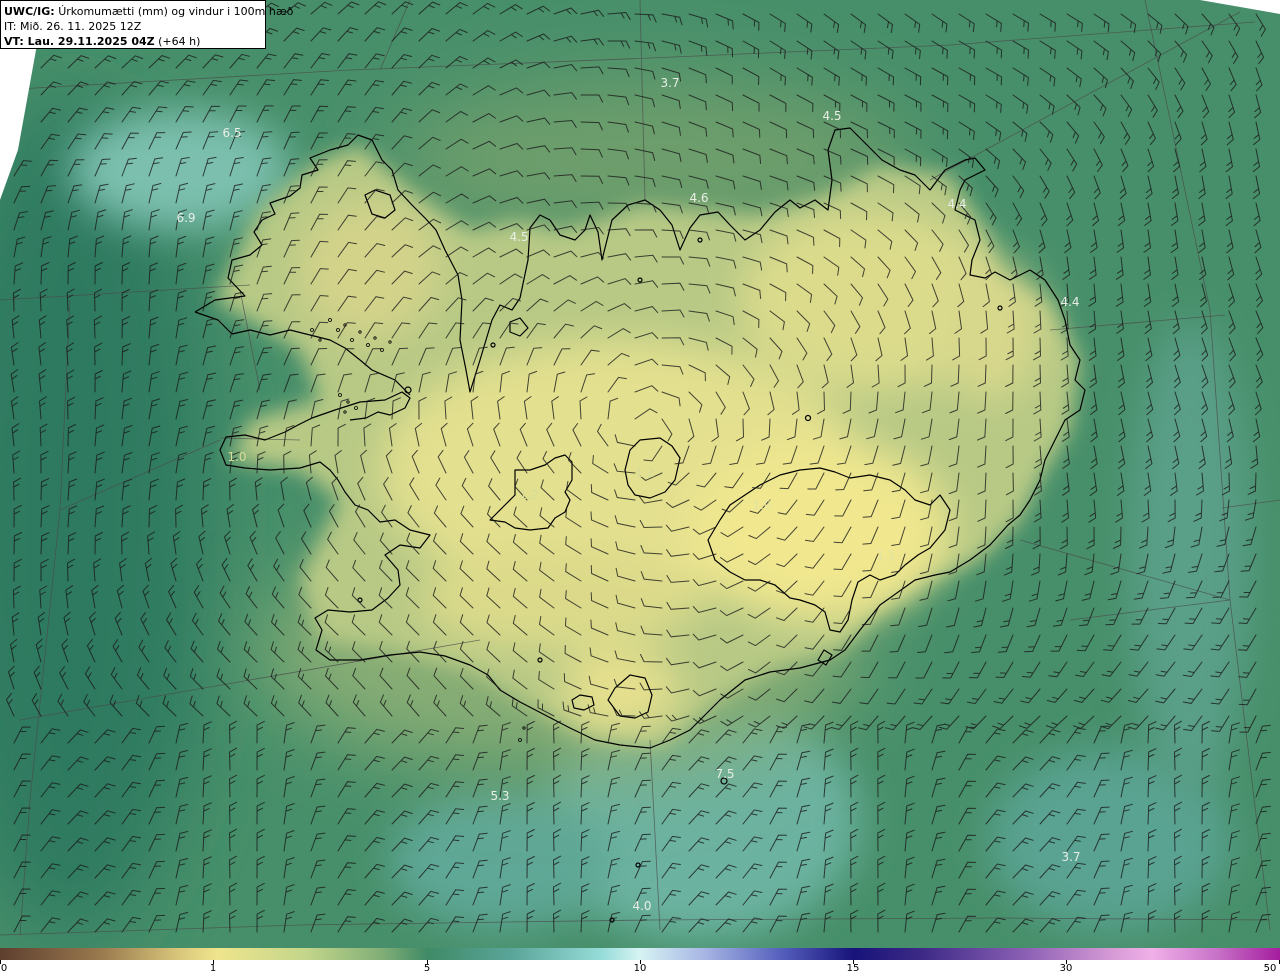 Image resolution: width=1280 pixels, height=978 pixels. What do you see at coordinates (853, 968) in the screenshot?
I see `colorbar-label: 15` at bounding box center [853, 968].